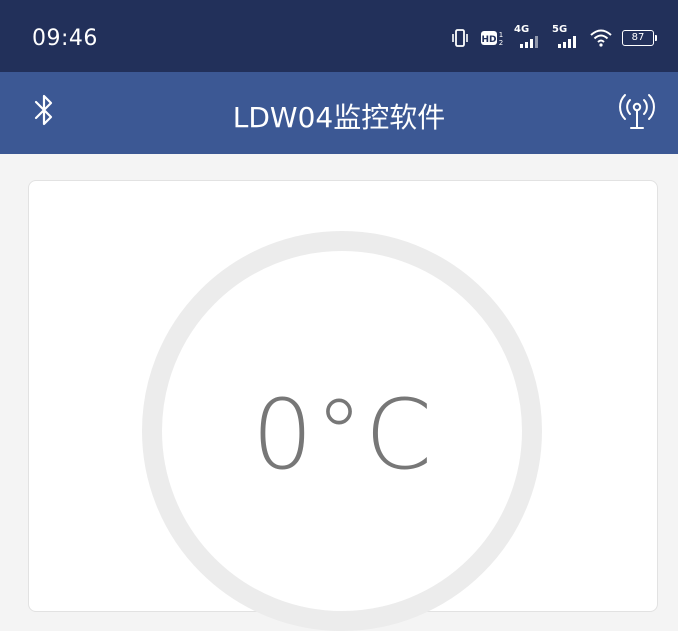  Describe the element at coordinates (639, 38) in the screenshot. I see `battery-icon: 87` at that location.